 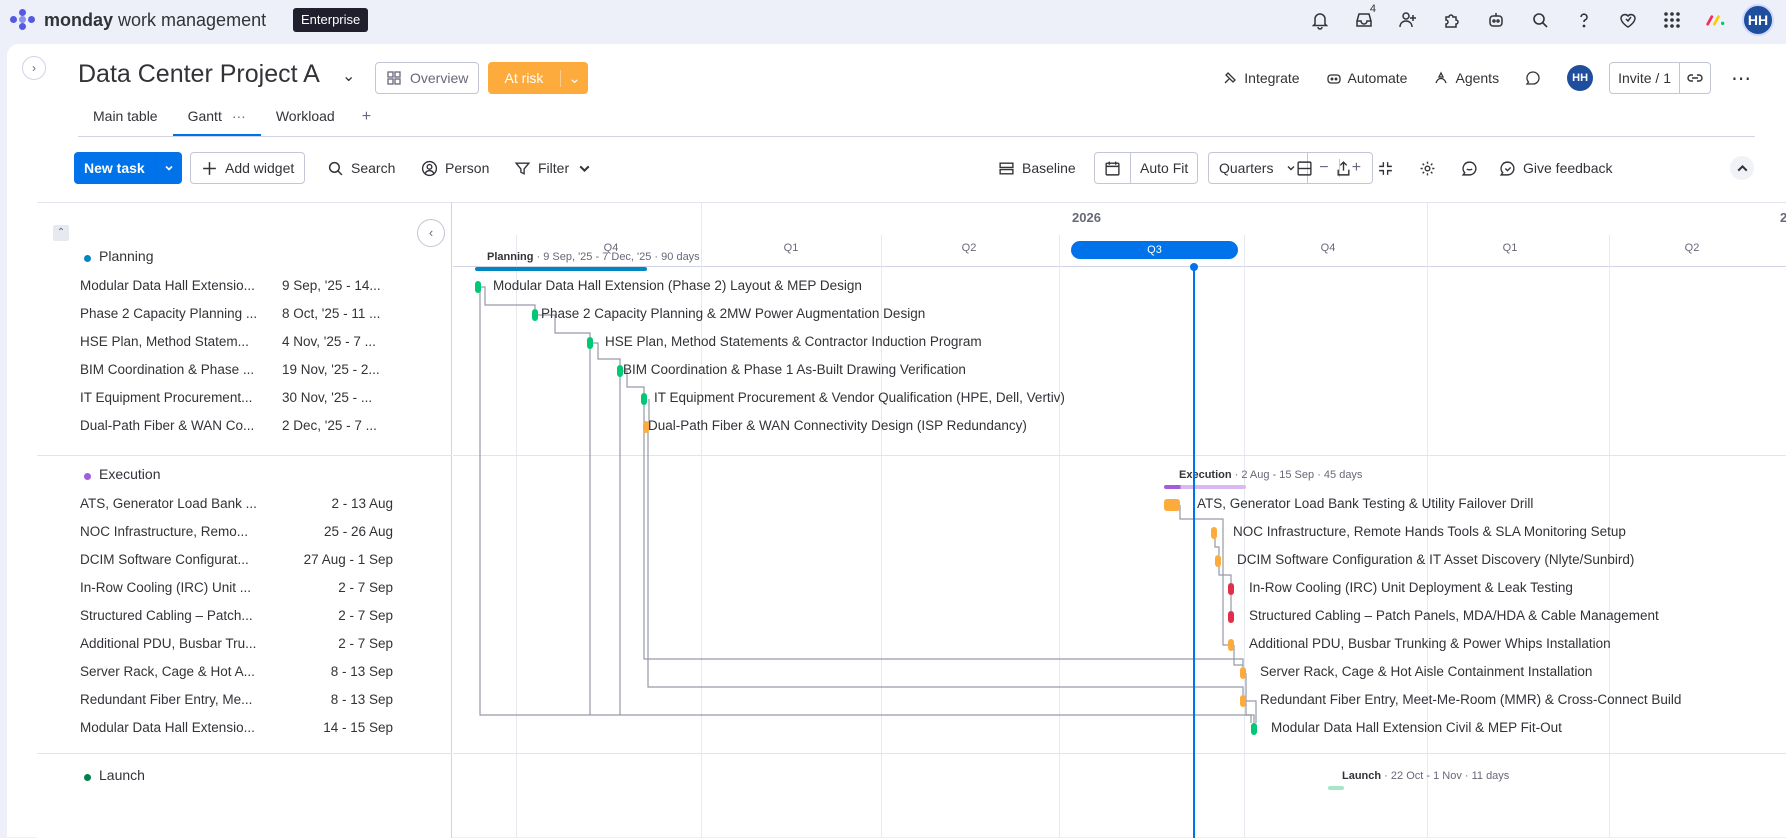 What do you see at coordinates (1672, 20) in the screenshot?
I see `apps-grid-icon` at bounding box center [1672, 20].